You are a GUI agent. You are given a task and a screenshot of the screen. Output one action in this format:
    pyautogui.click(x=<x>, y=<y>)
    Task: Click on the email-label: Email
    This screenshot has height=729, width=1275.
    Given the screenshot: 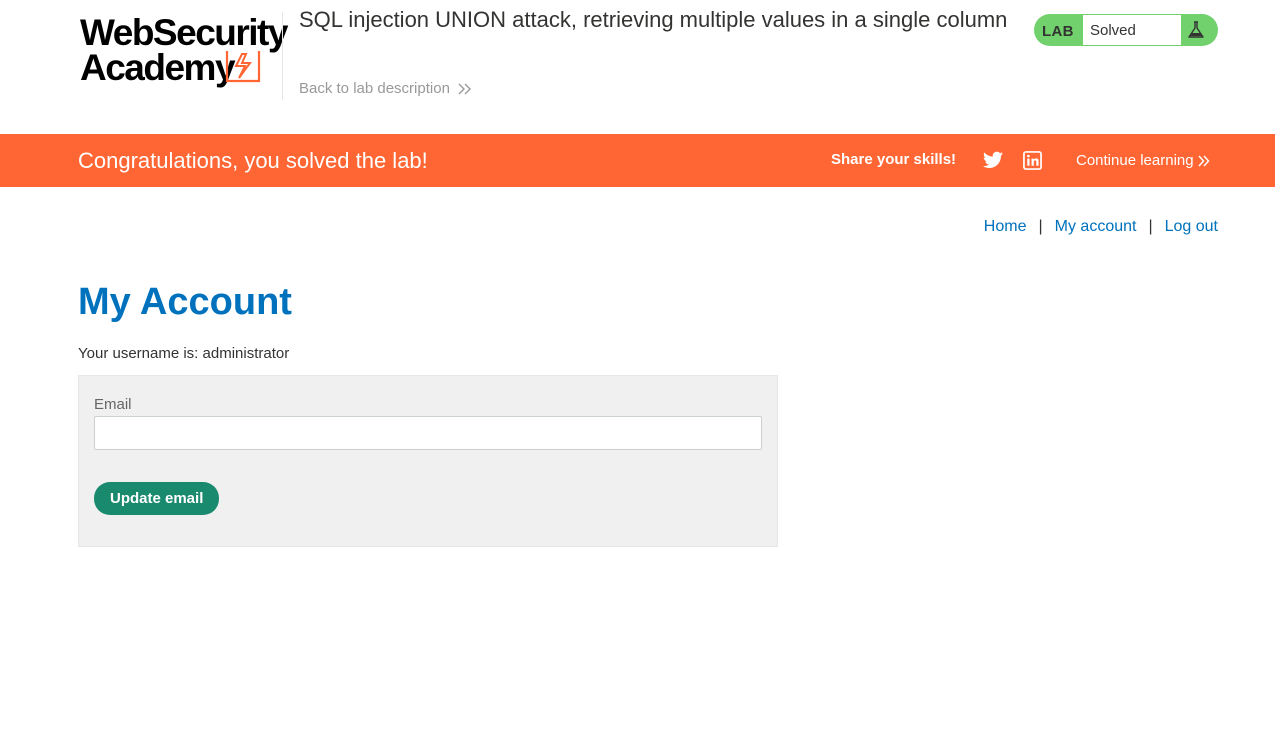 What is the action you would take?
    pyautogui.click(x=113, y=404)
    